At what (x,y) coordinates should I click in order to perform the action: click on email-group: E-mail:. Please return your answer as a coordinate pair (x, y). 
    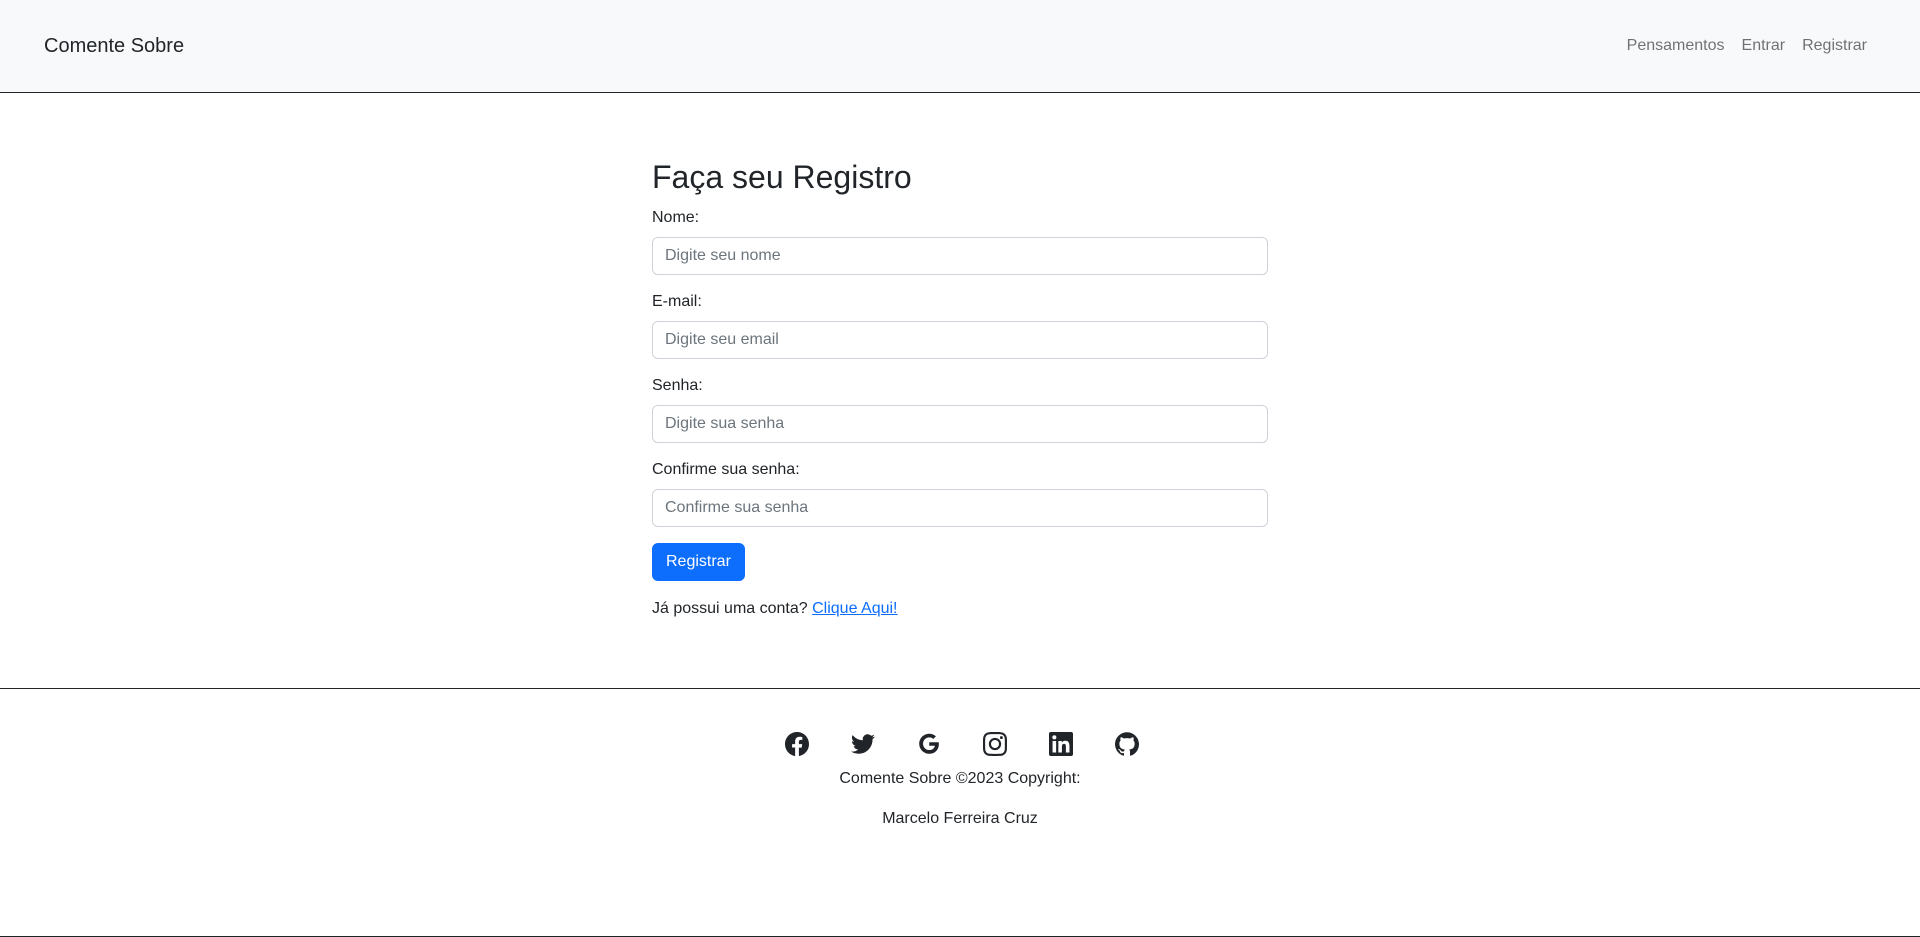
    Looking at the image, I should click on (960, 325).